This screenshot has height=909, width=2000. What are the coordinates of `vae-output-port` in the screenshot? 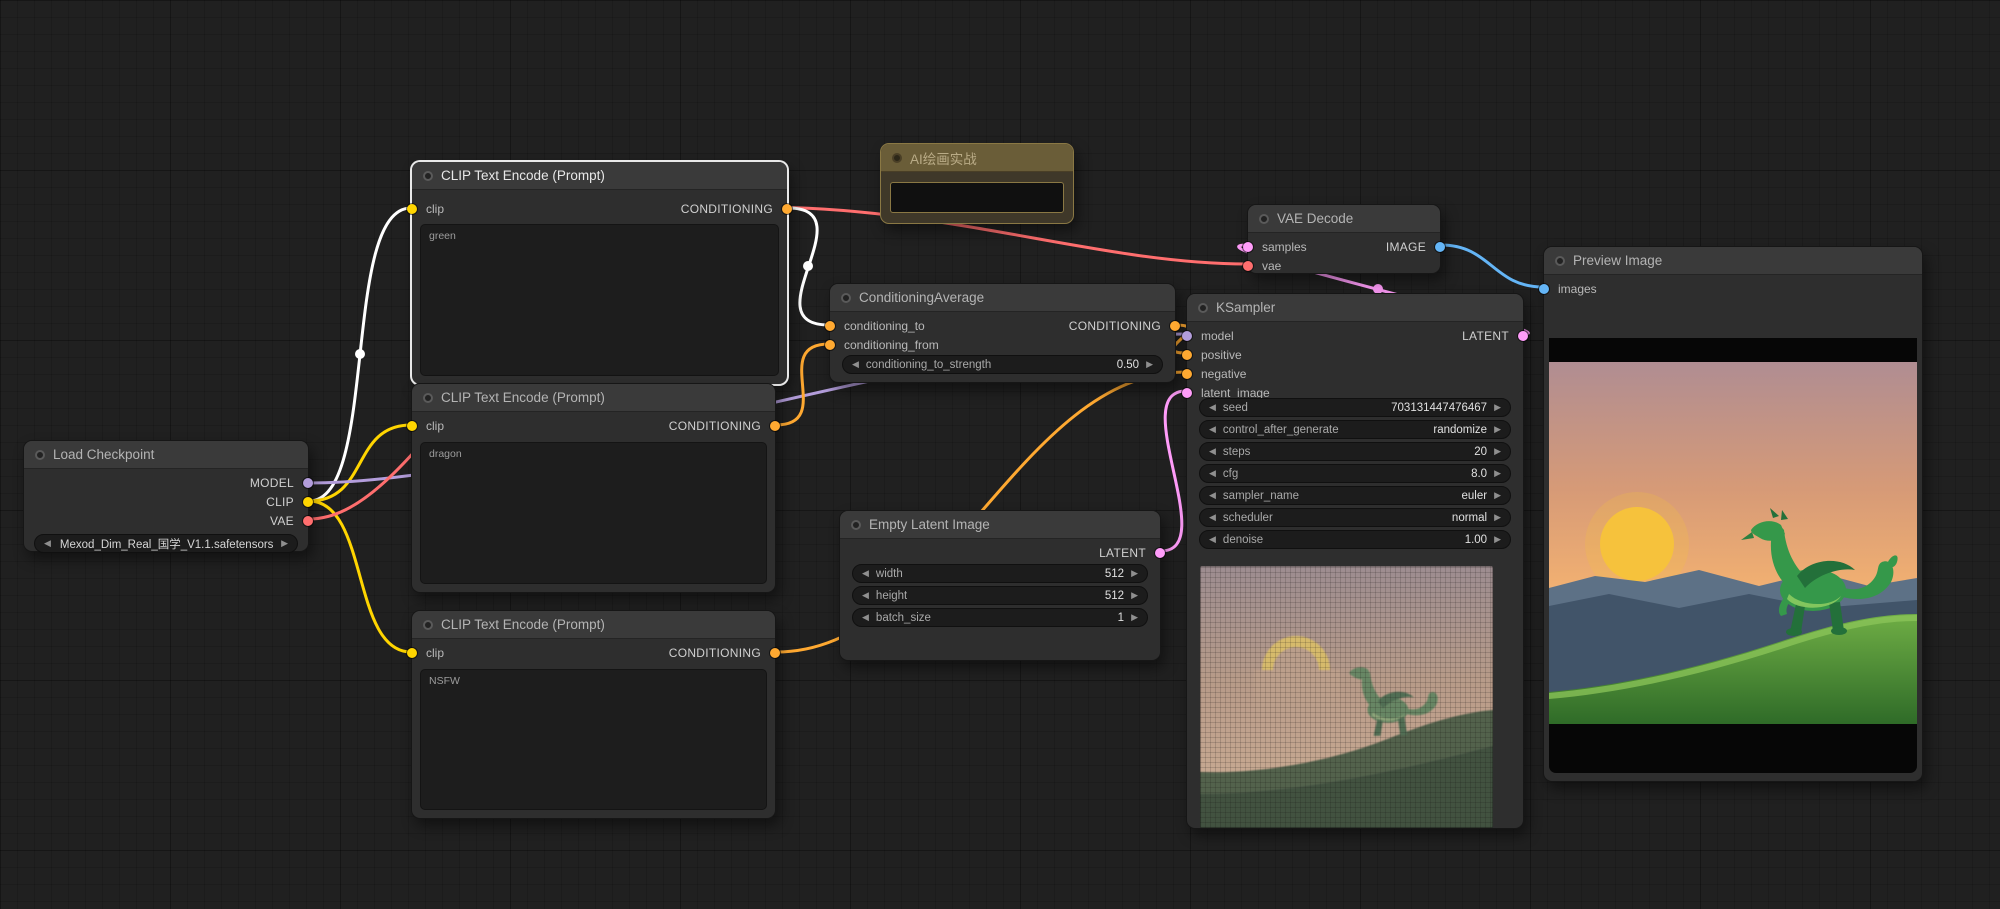 It's located at (308, 520).